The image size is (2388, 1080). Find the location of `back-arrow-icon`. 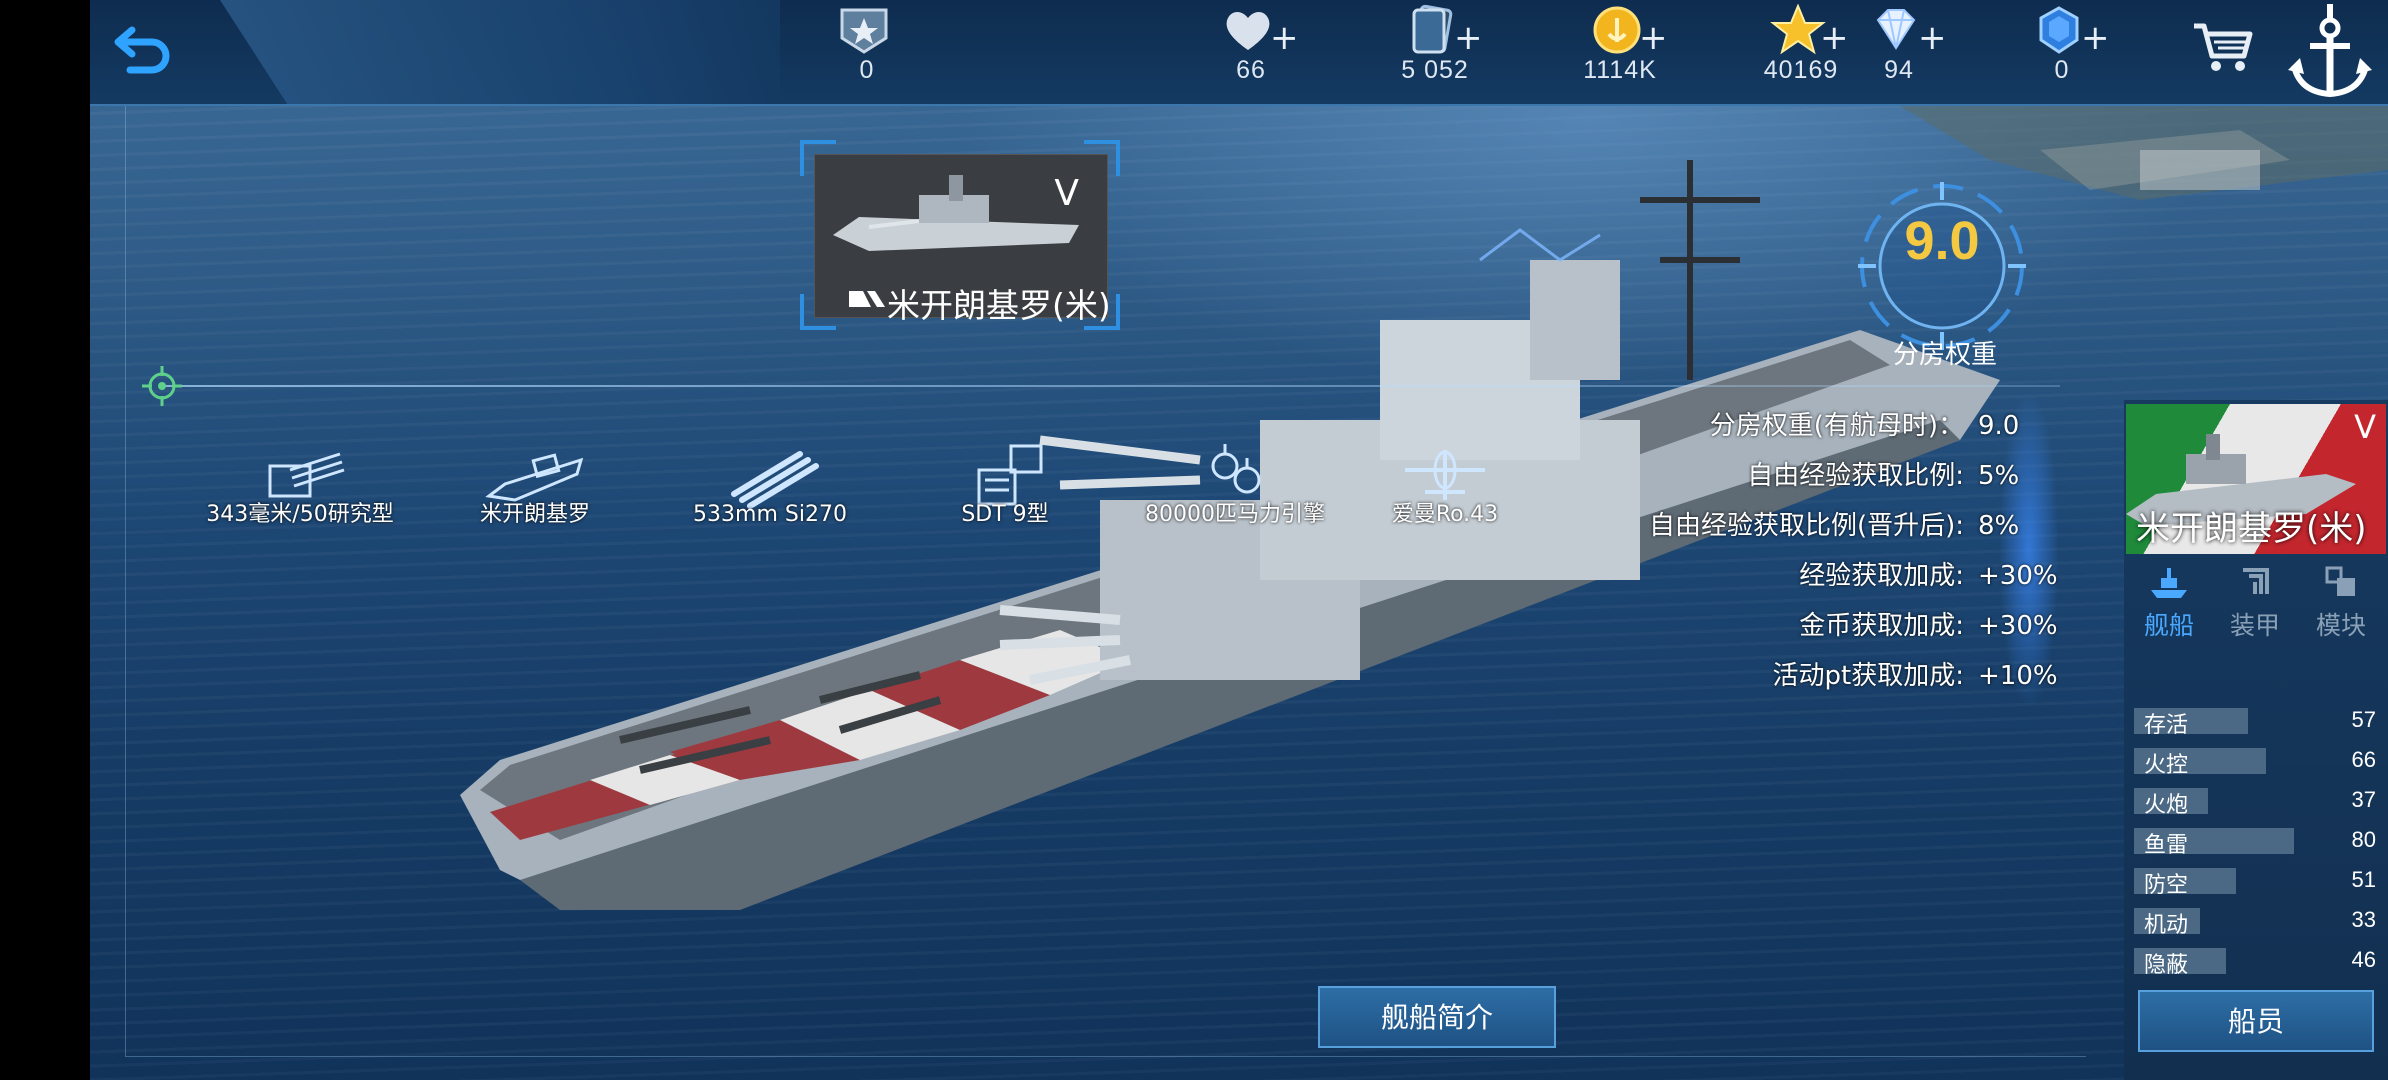

back-arrow-icon is located at coordinates (143, 50).